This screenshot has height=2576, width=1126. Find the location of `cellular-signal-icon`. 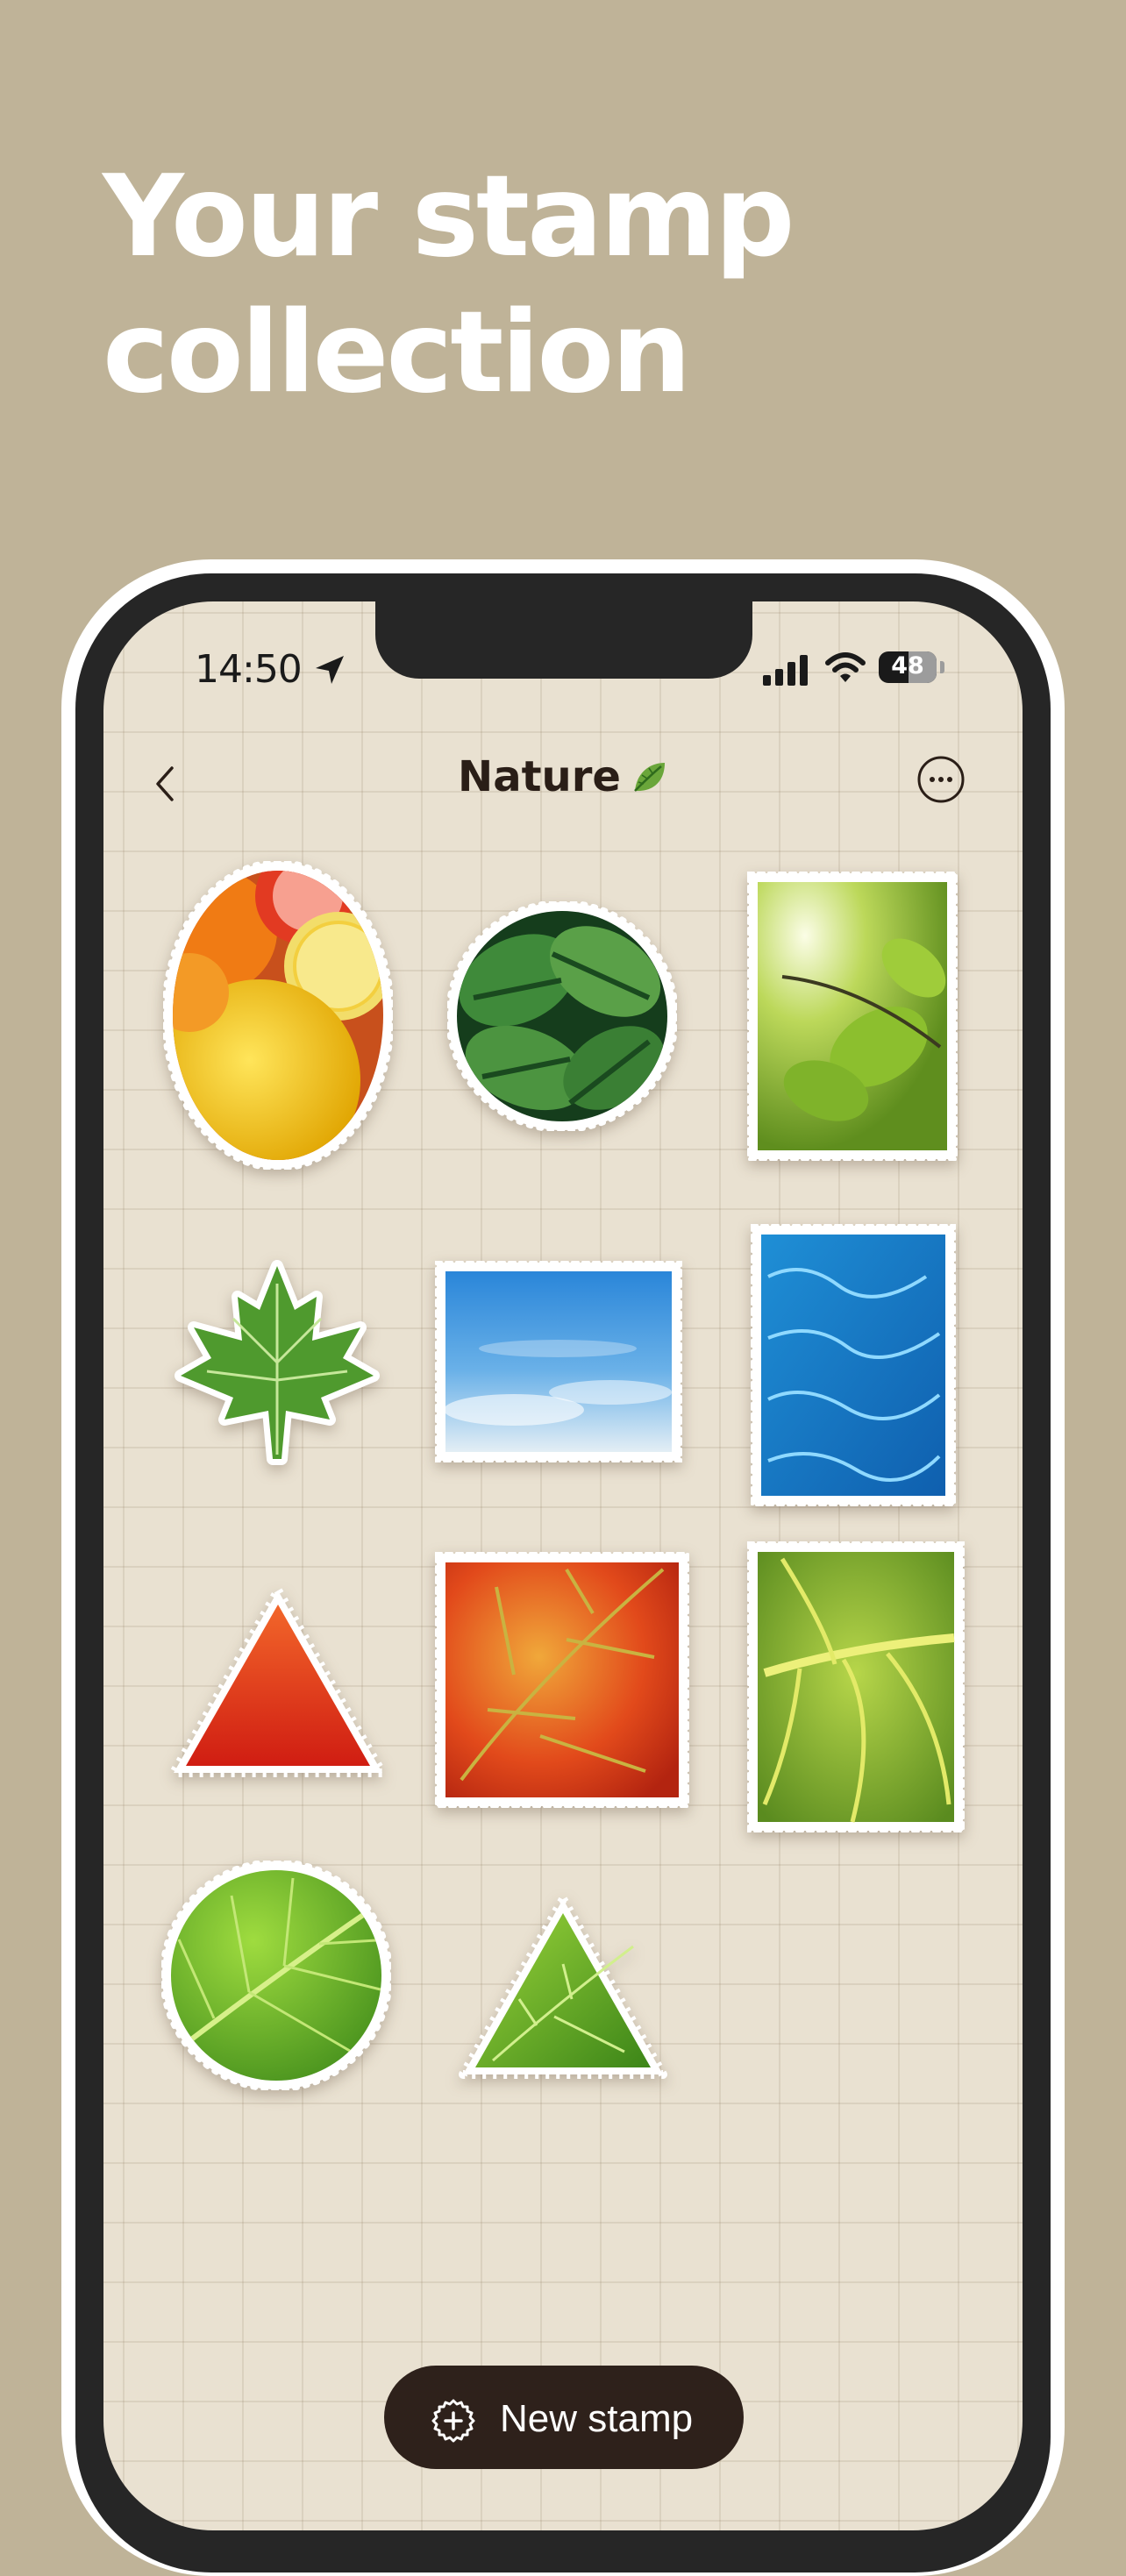

cellular-signal-icon is located at coordinates (786, 670).